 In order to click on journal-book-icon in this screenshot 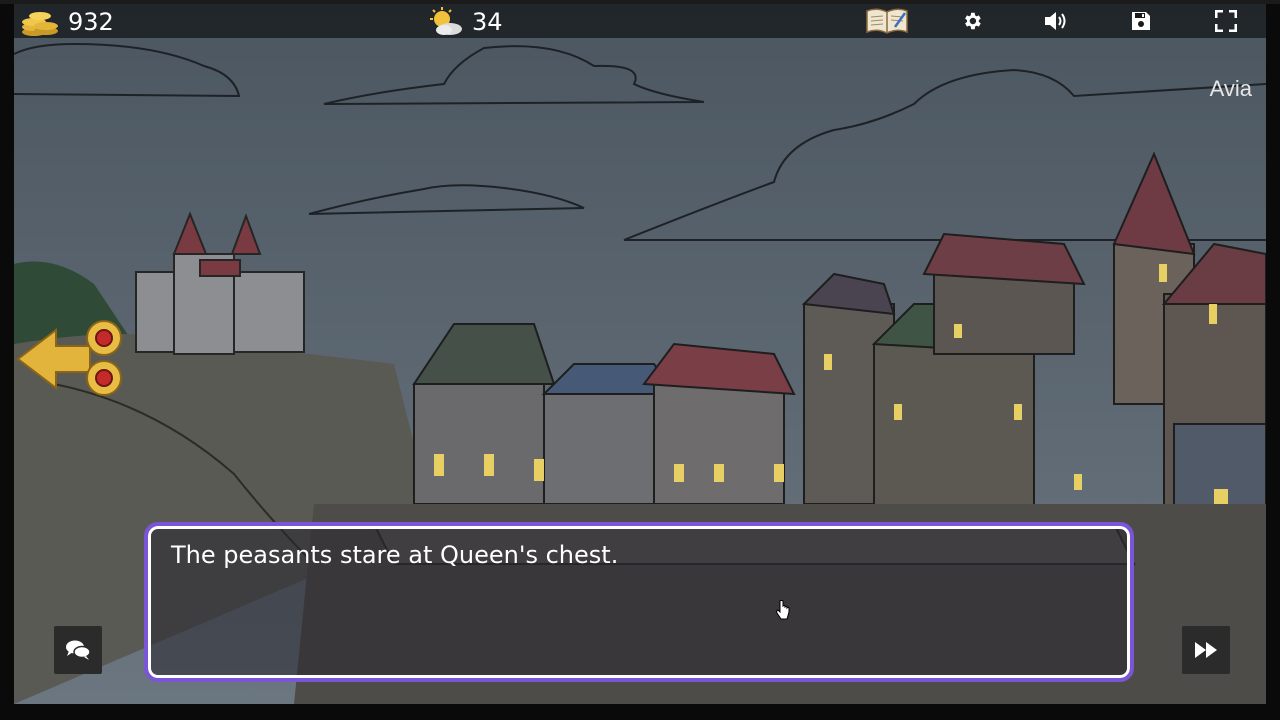, I will do `click(887, 21)`.